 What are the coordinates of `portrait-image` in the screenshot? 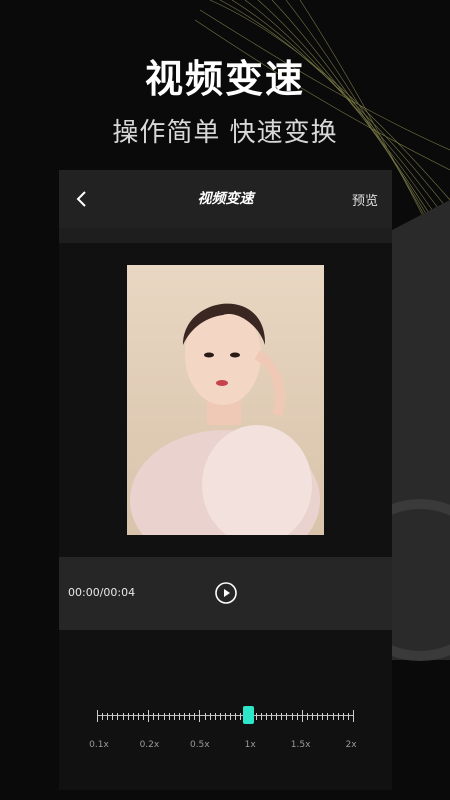 It's located at (225, 400).